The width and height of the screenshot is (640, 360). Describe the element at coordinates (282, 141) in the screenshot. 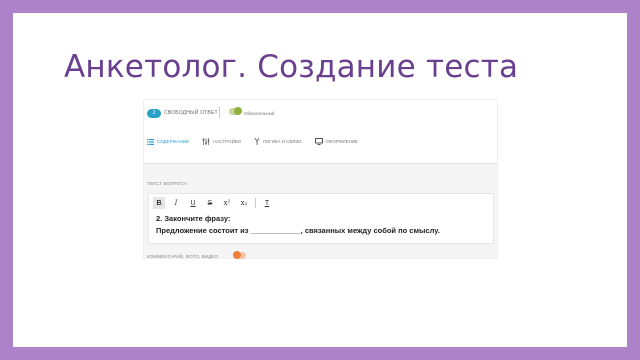

I see `tab-label: Логика и связи` at that location.